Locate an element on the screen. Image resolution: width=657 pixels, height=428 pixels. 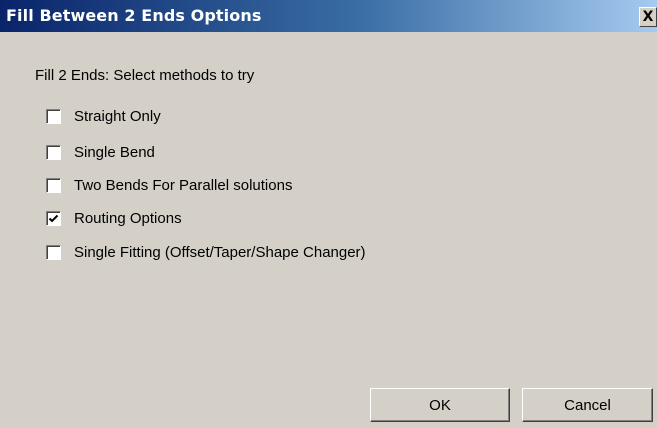
routing-options-checkbox is located at coordinates (53, 218).